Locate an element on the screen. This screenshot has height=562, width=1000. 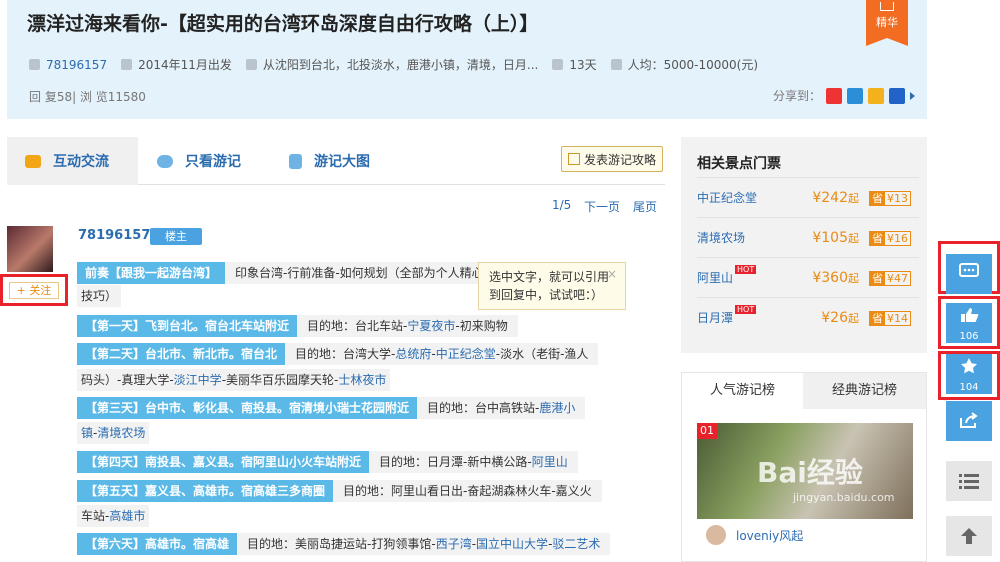
watermark-url: jingyan.baidu.com is located at coordinates (844, 497).